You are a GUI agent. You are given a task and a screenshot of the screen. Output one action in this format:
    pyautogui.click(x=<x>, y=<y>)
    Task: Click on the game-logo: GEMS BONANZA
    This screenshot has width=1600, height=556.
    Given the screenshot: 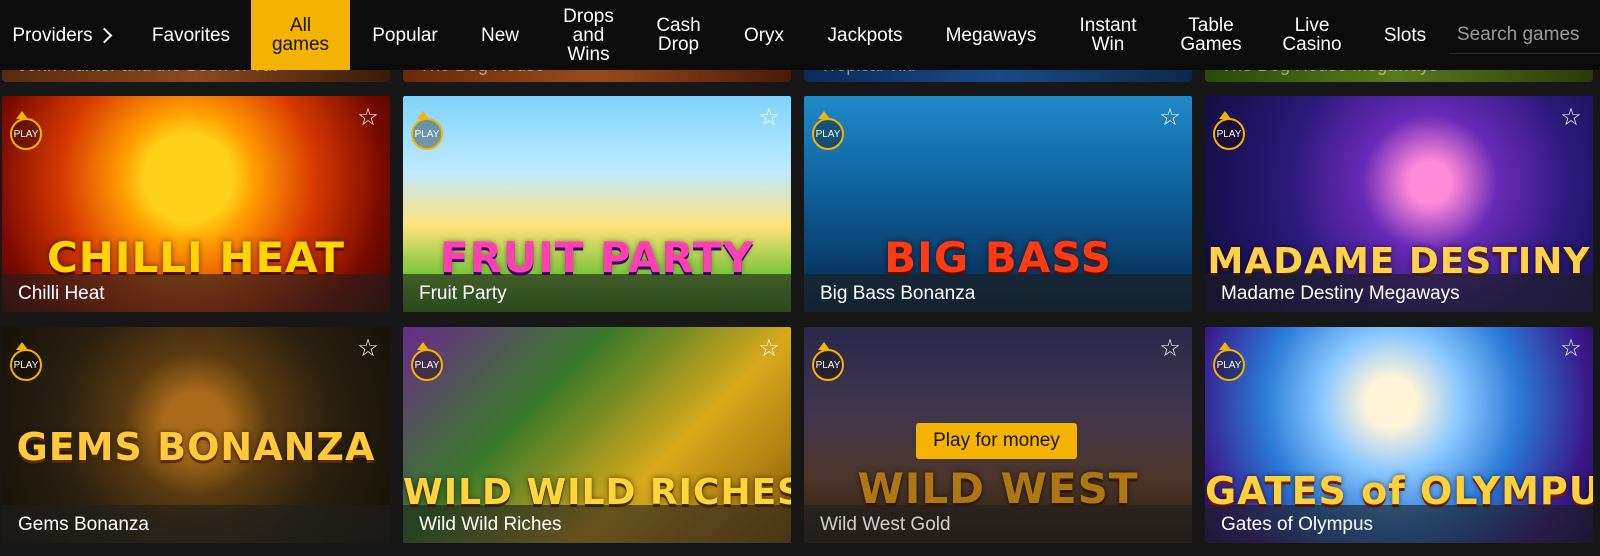 What is the action you would take?
    pyautogui.click(x=196, y=447)
    